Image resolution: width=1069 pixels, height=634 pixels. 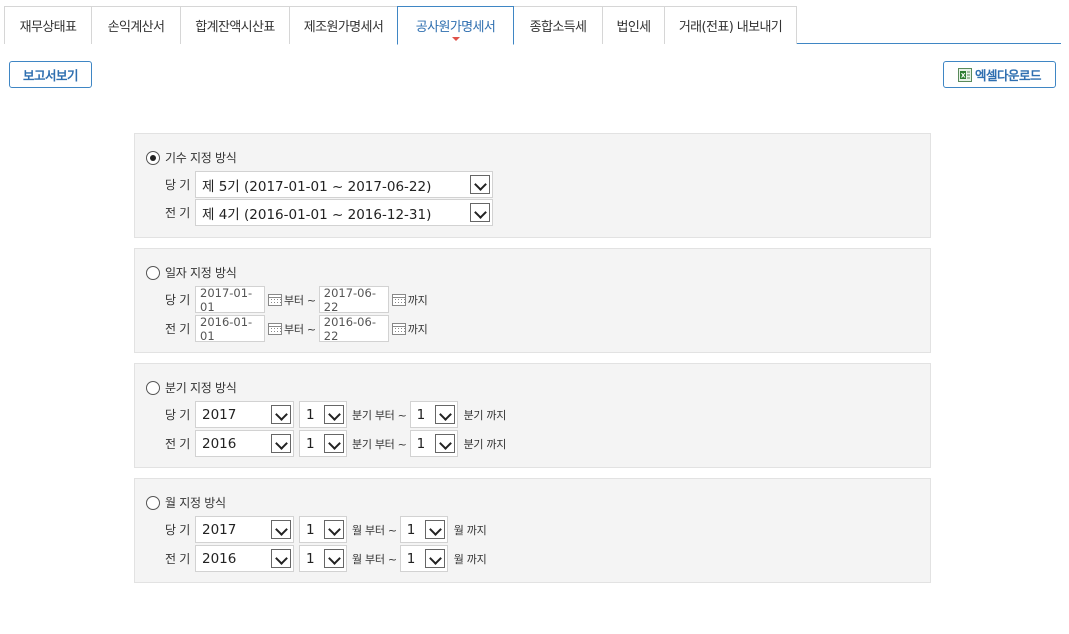 I want to click on quarter-prev-row: 전 기 2016 1 분기 부터 ~ 1 분기 까지, so click(x=335, y=443).